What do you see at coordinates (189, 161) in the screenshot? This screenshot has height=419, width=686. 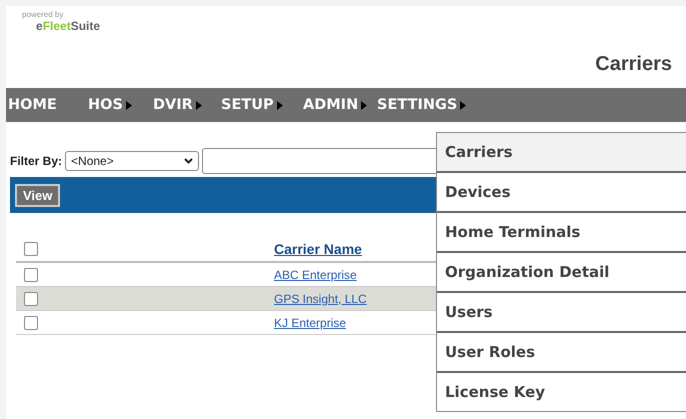 I see `chevron-down-icon` at bounding box center [189, 161].